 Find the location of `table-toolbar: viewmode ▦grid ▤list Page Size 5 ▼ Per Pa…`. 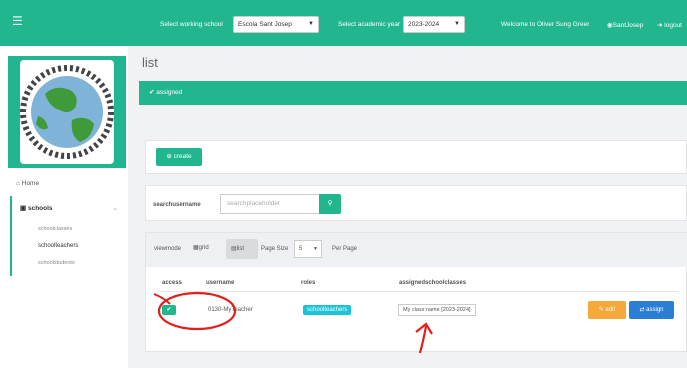

table-toolbar: viewmode ▦grid ▤list Page Size 5 ▼ Per Pa… is located at coordinates (416, 250).